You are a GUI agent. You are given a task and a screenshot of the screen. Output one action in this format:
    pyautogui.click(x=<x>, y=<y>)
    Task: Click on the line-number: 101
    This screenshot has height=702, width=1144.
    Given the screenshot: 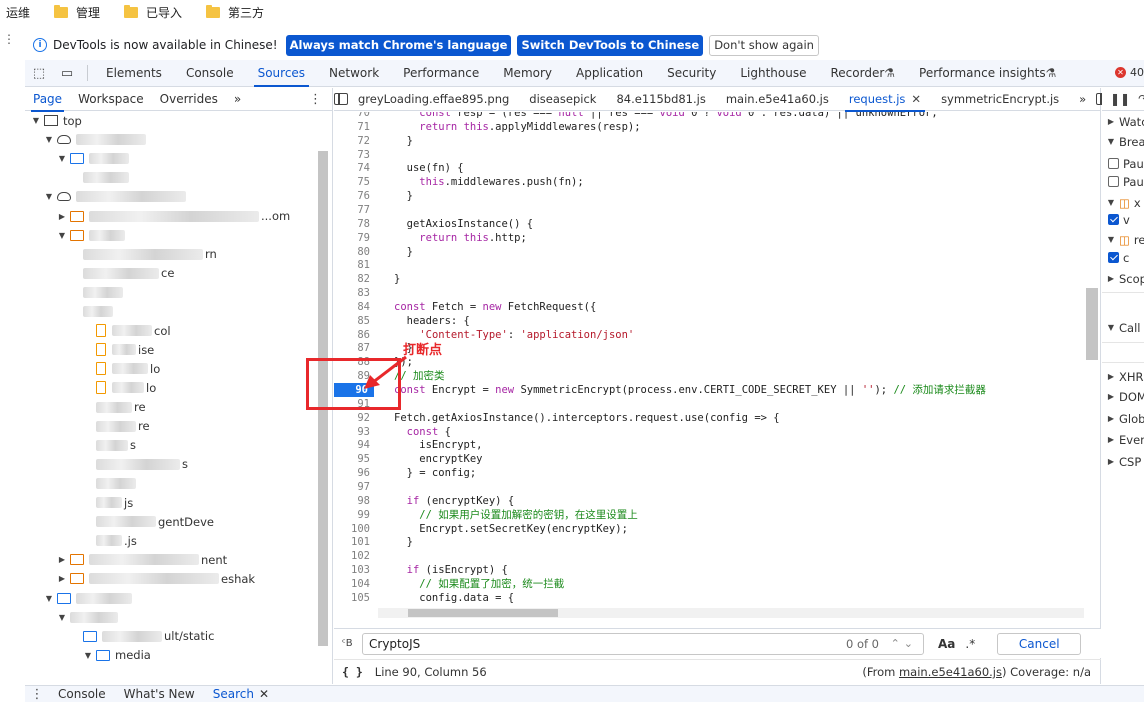 What is the action you would take?
    pyautogui.click(x=352, y=542)
    